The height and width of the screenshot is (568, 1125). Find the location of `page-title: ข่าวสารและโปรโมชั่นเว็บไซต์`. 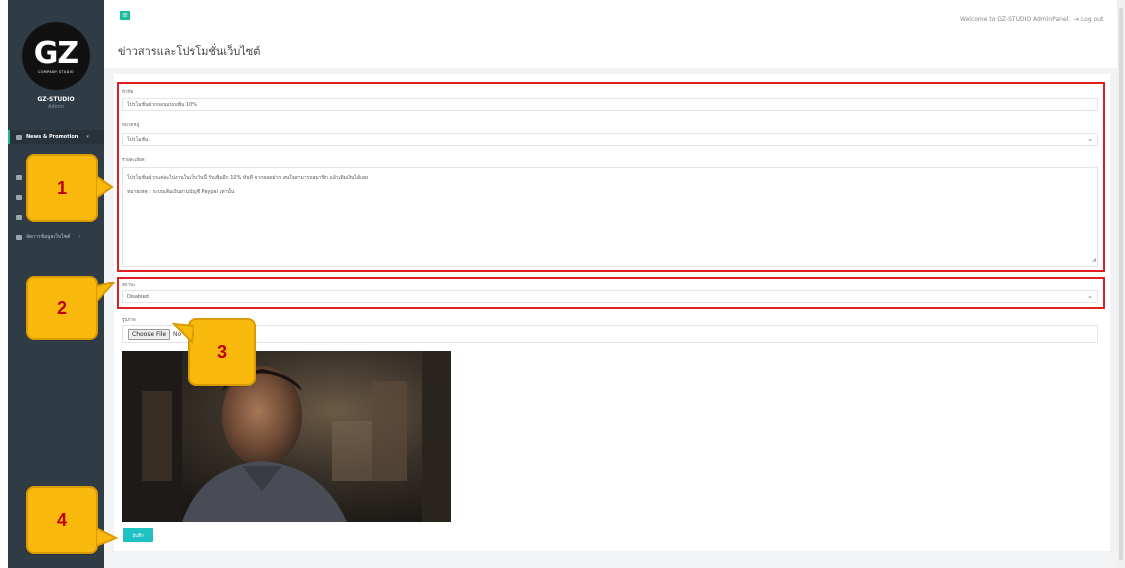

page-title: ข่าวสารและโปรโมชั่นเว็บไซต์ is located at coordinates (189, 51).